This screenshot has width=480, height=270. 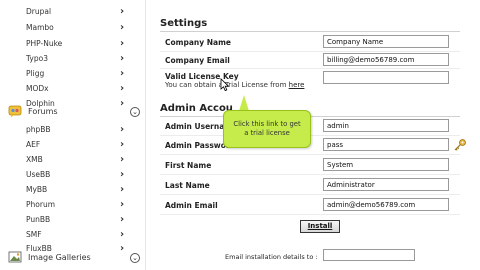 What do you see at coordinates (73, 27) in the screenshot?
I see `sidebar-item-mambo: Mambo ›` at bounding box center [73, 27].